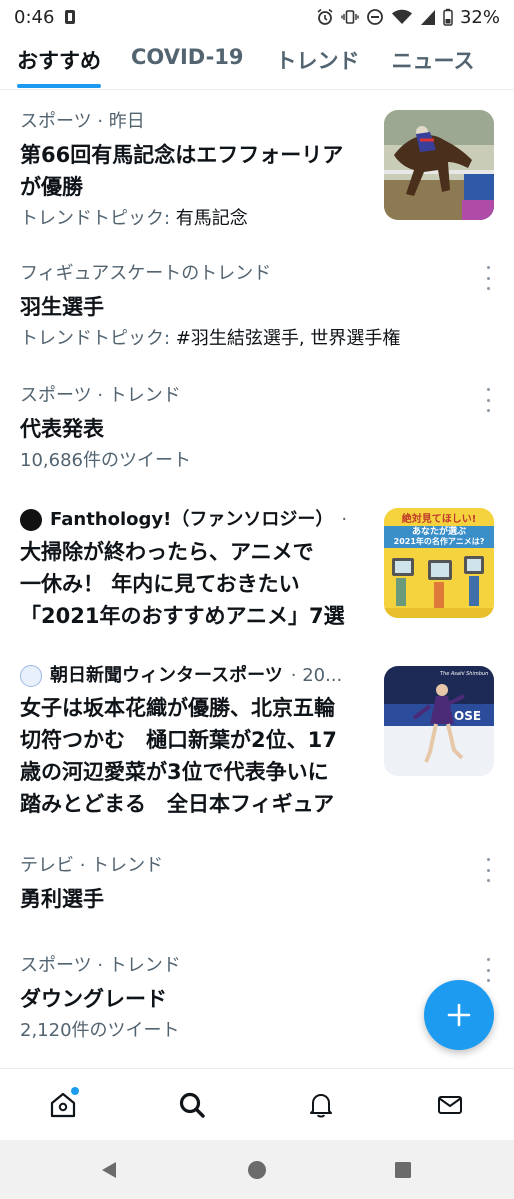 This screenshot has height=1199, width=514. I want to click on search-icon, so click(192, 1105).